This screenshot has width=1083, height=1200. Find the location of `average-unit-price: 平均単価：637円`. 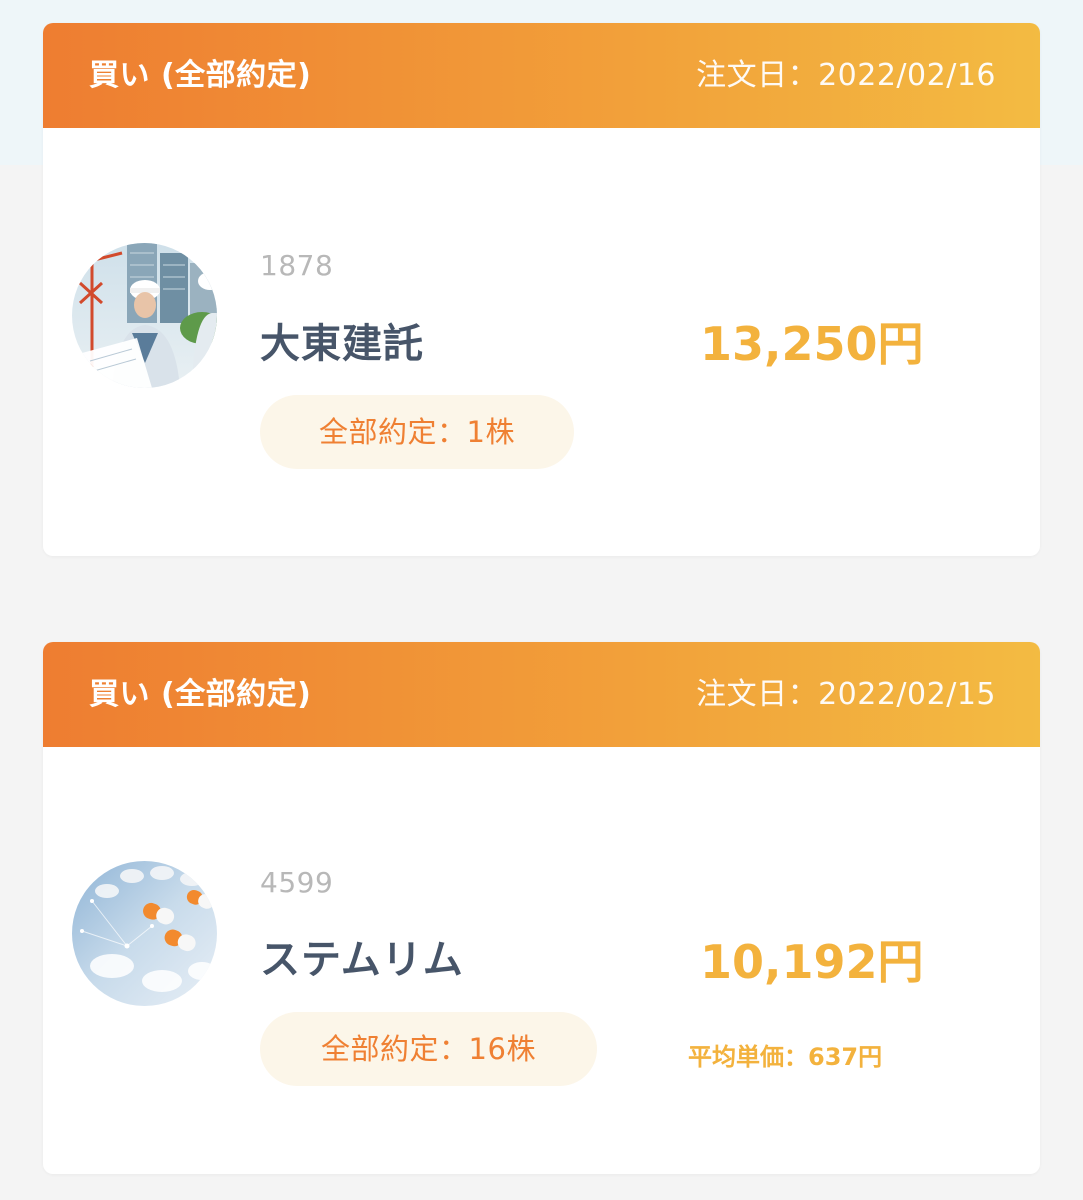

average-unit-price: 平均単価：637円 is located at coordinates (785, 1057).